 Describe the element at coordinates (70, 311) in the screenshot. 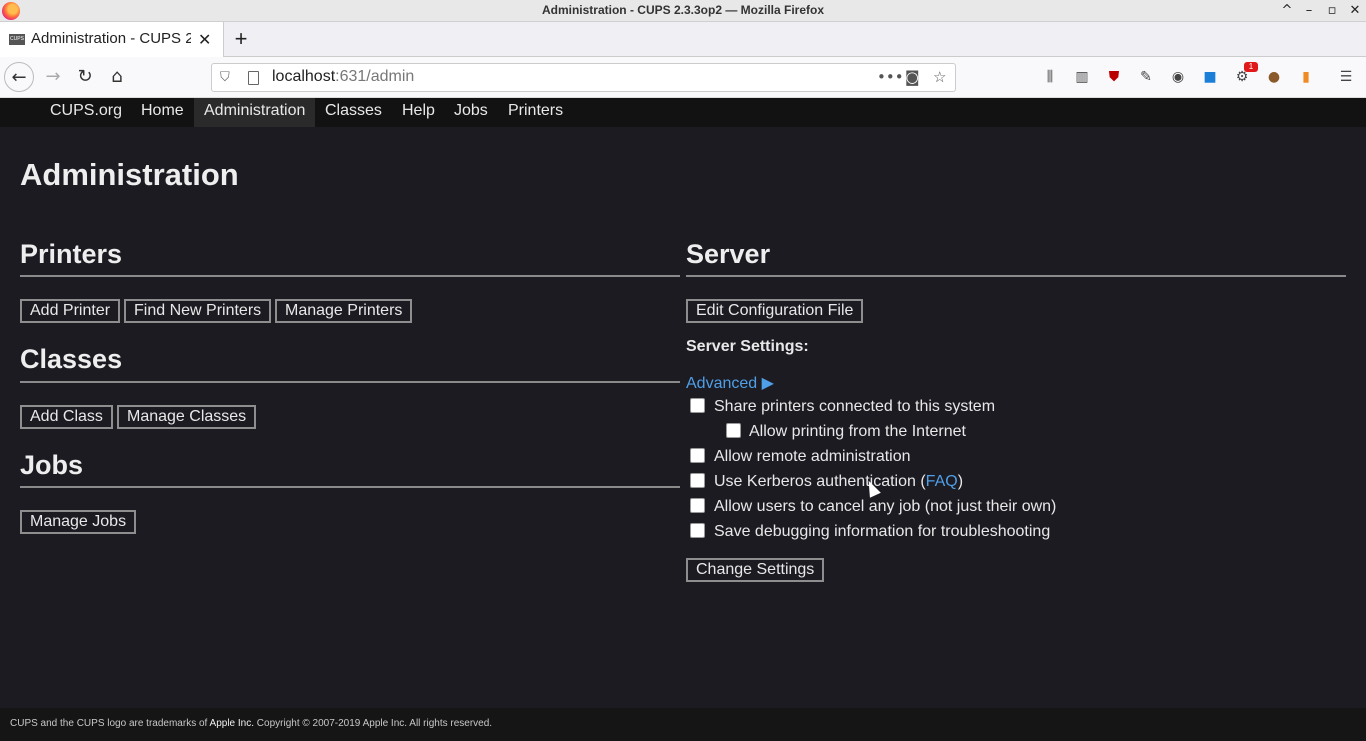

I see `add-printer-button: Add Printer` at that location.